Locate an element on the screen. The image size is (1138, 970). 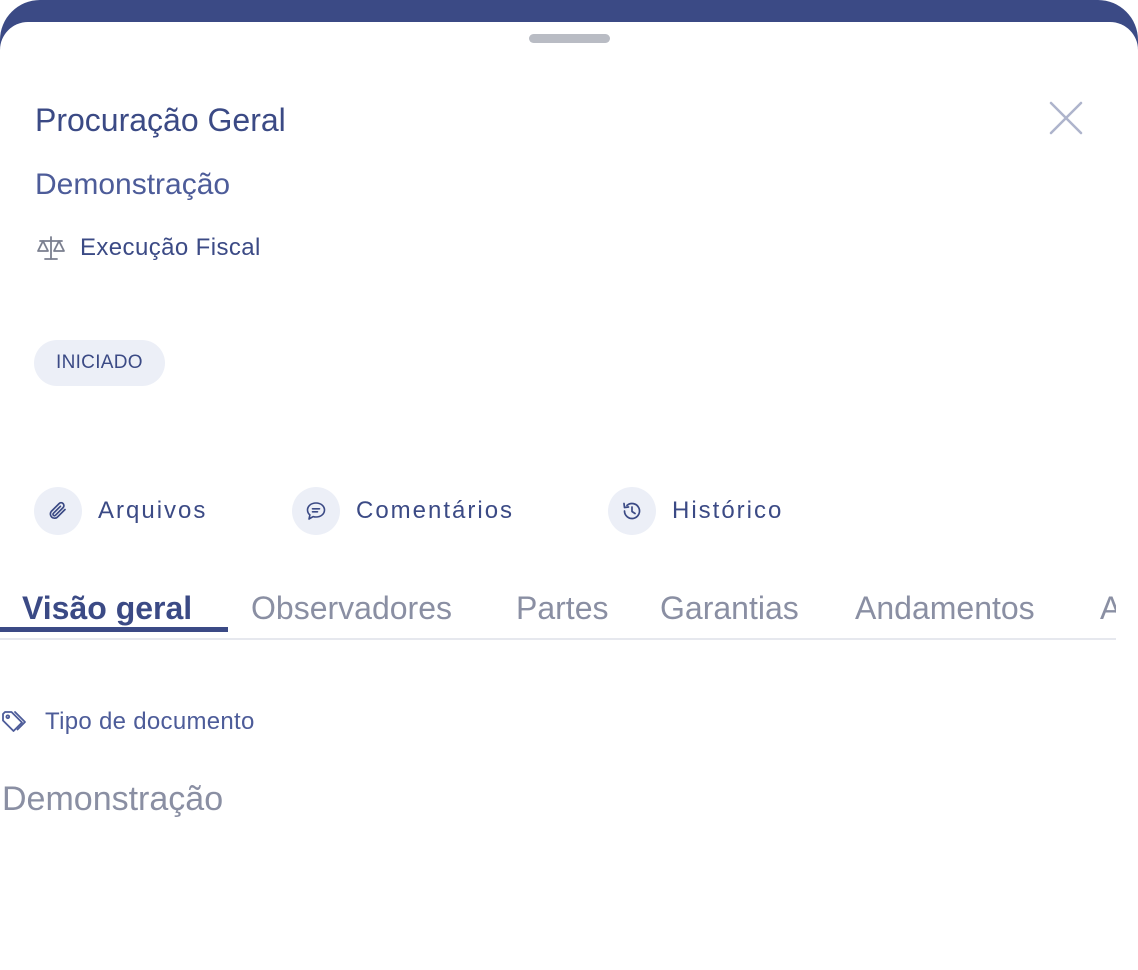
history-button: Histórico is located at coordinates (695, 511).